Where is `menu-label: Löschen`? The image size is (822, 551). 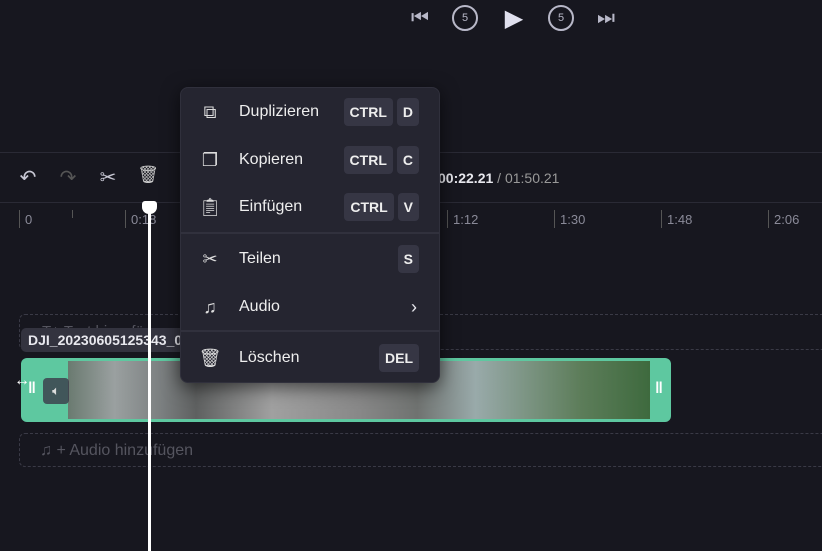 menu-label: Löschen is located at coordinates (269, 357).